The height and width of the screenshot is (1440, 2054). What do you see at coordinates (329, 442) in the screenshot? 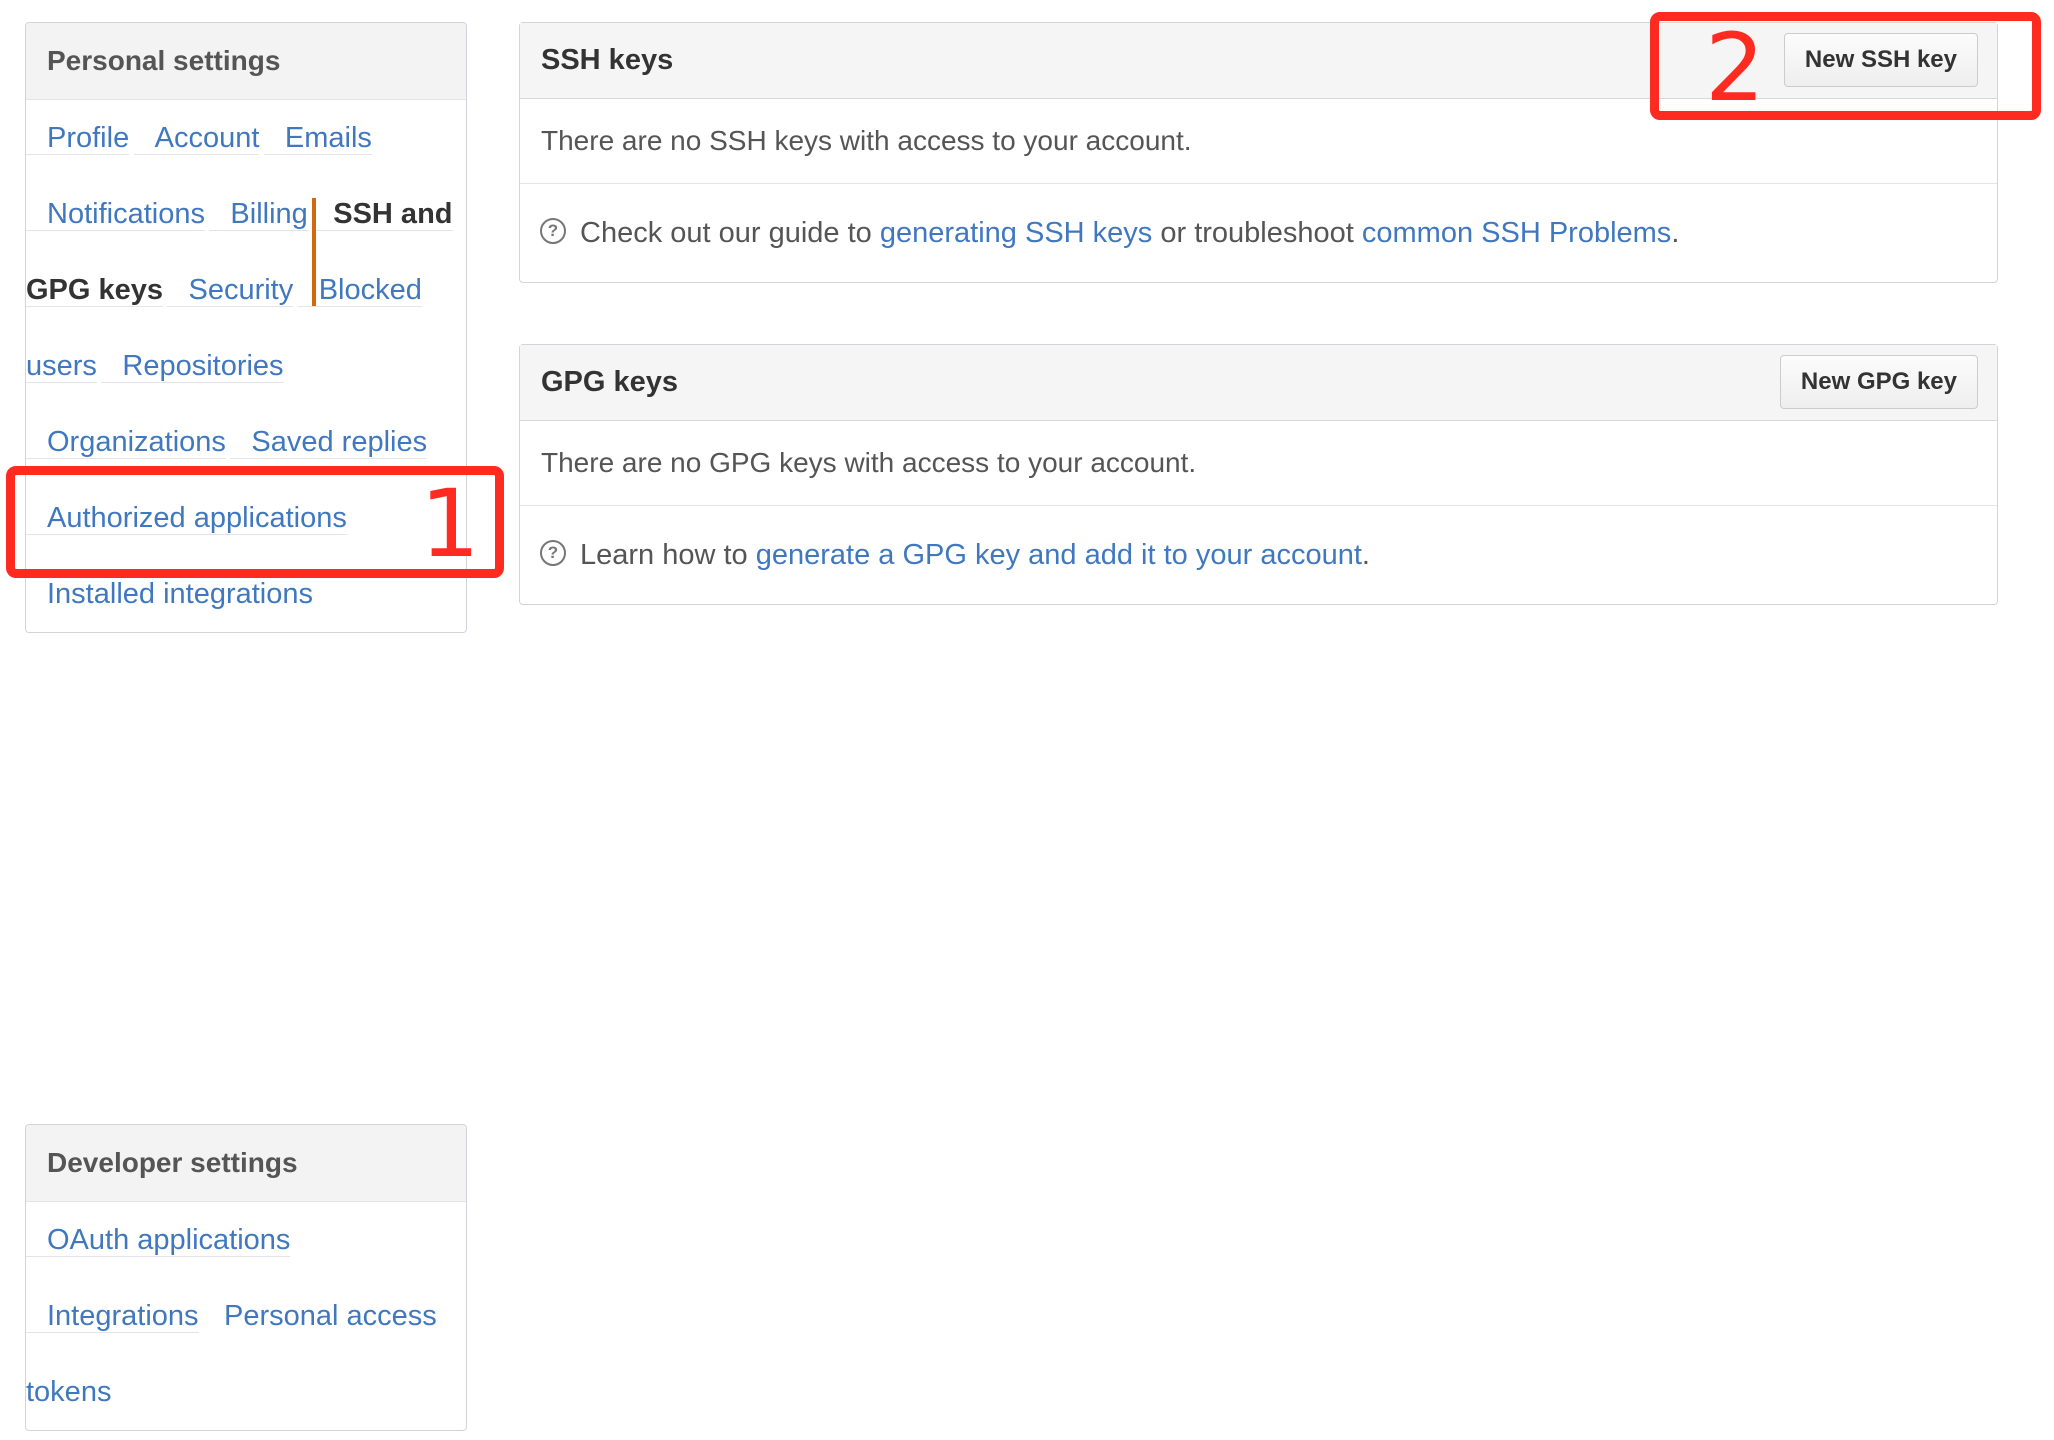
I see `sidebar-item-saved-replies: Saved replies` at bounding box center [329, 442].